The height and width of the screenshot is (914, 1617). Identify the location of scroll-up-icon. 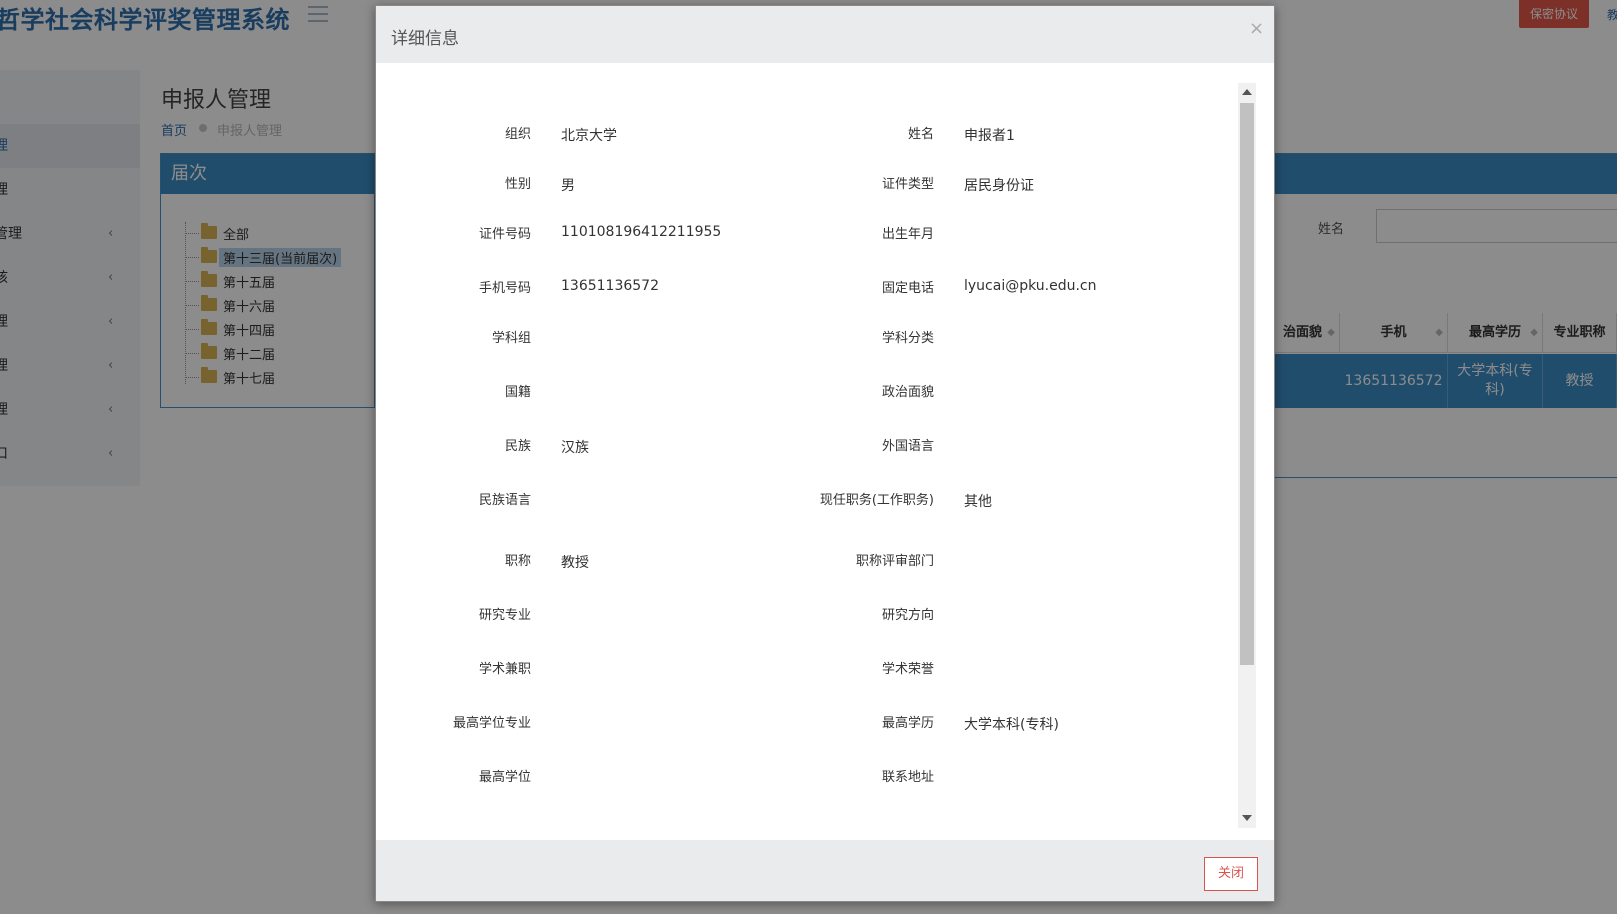
(1247, 92).